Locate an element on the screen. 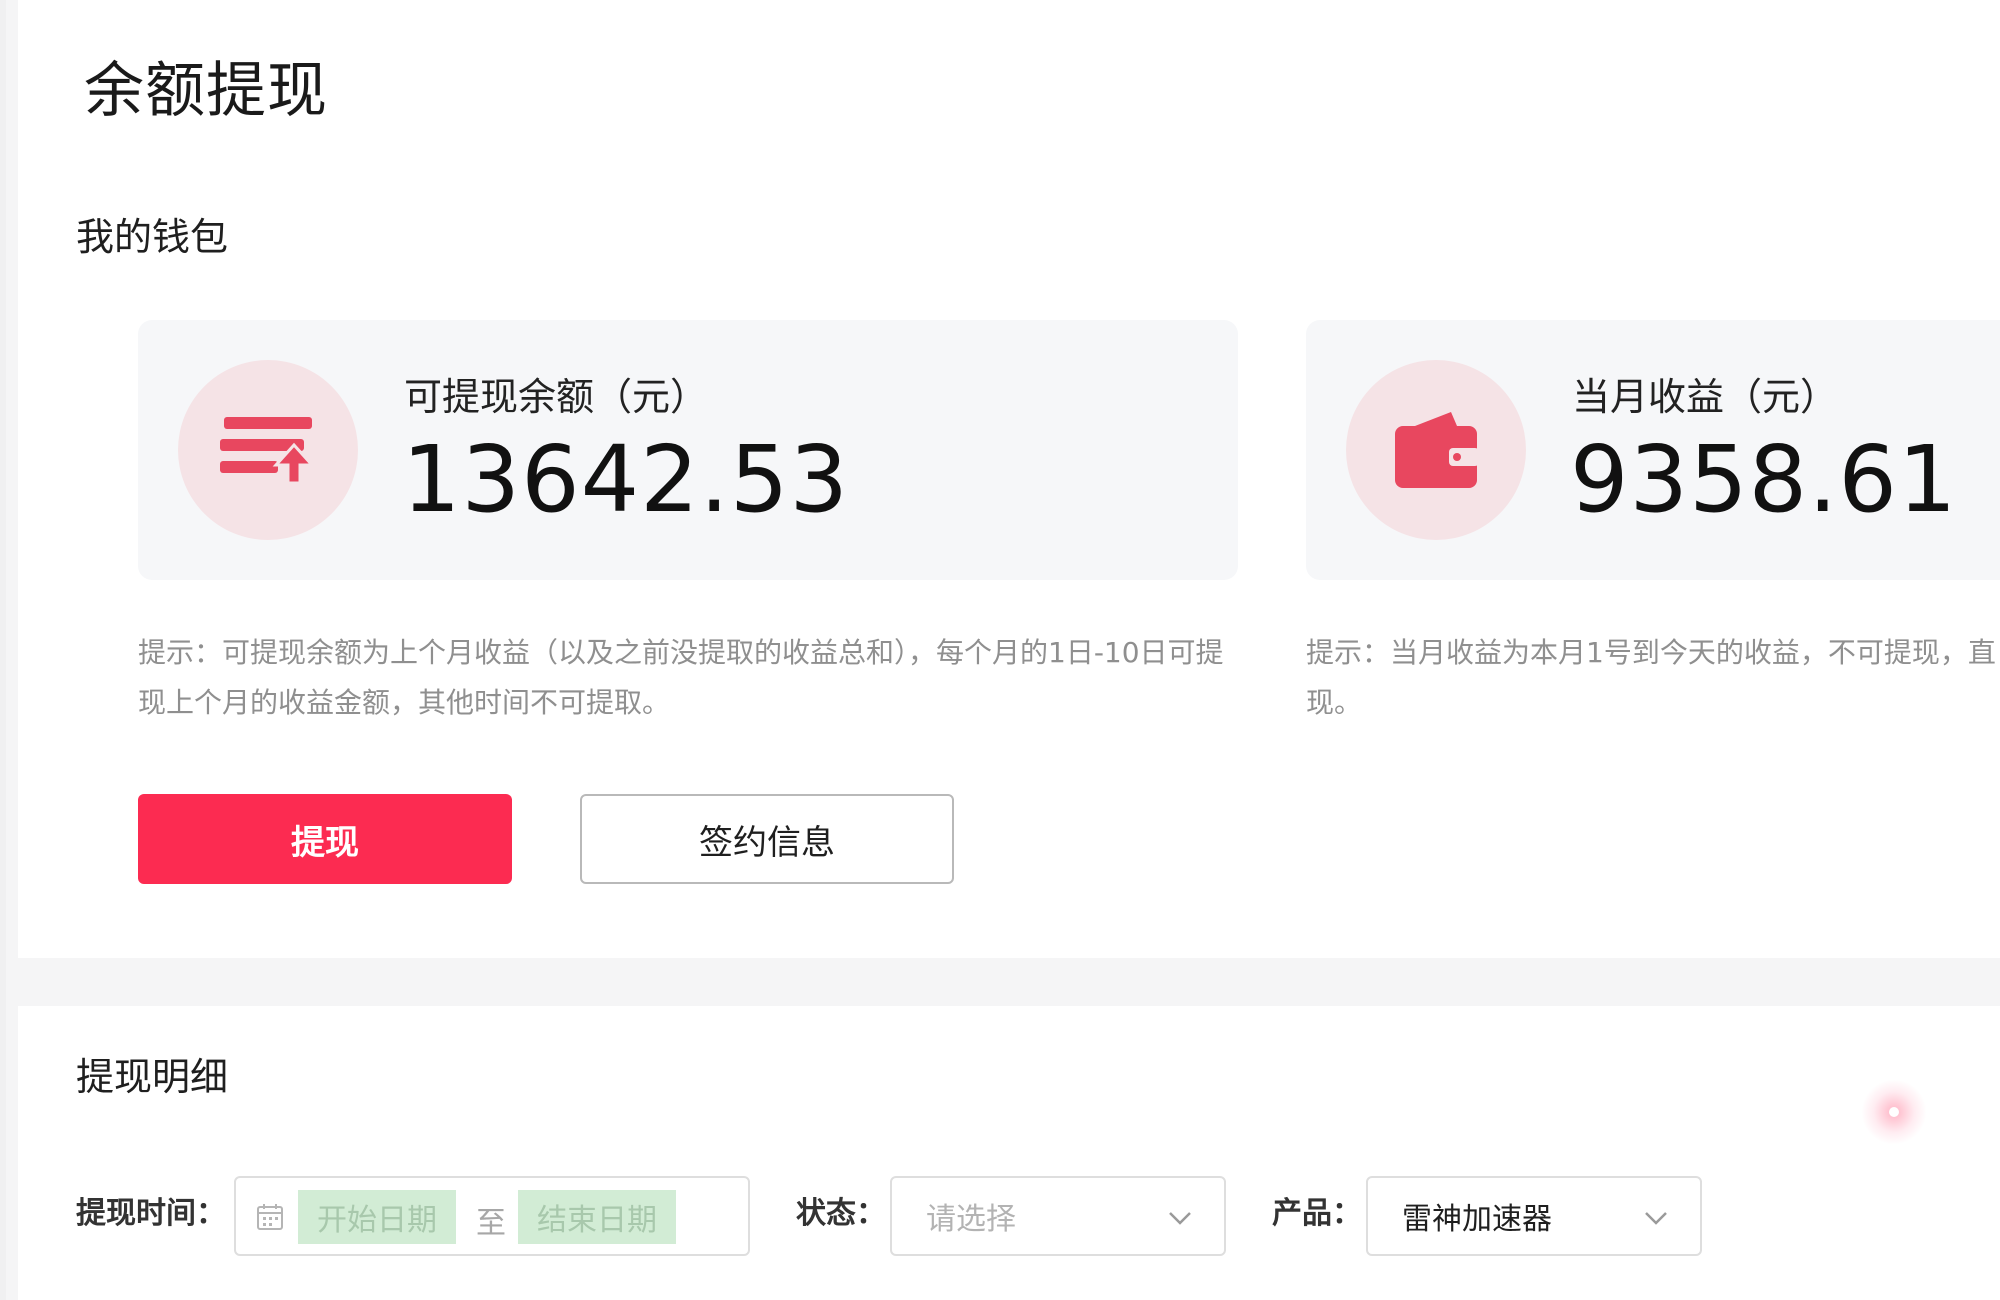  withdraw-time-label: 提现时间： is located at coordinates (151, 1213).